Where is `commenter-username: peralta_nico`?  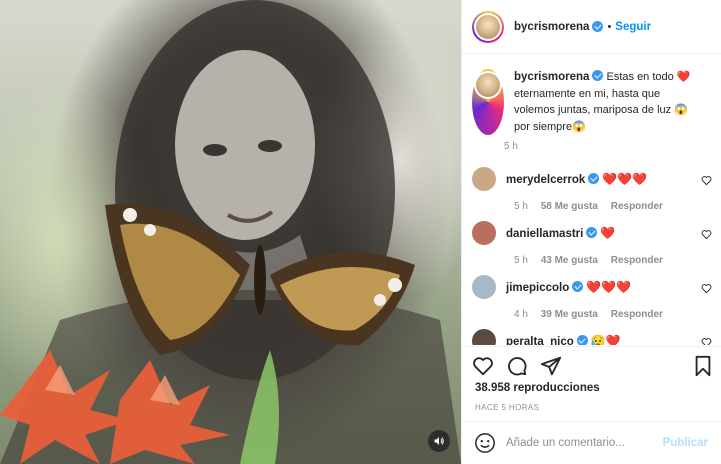 commenter-username: peralta_nico is located at coordinates (540, 340).